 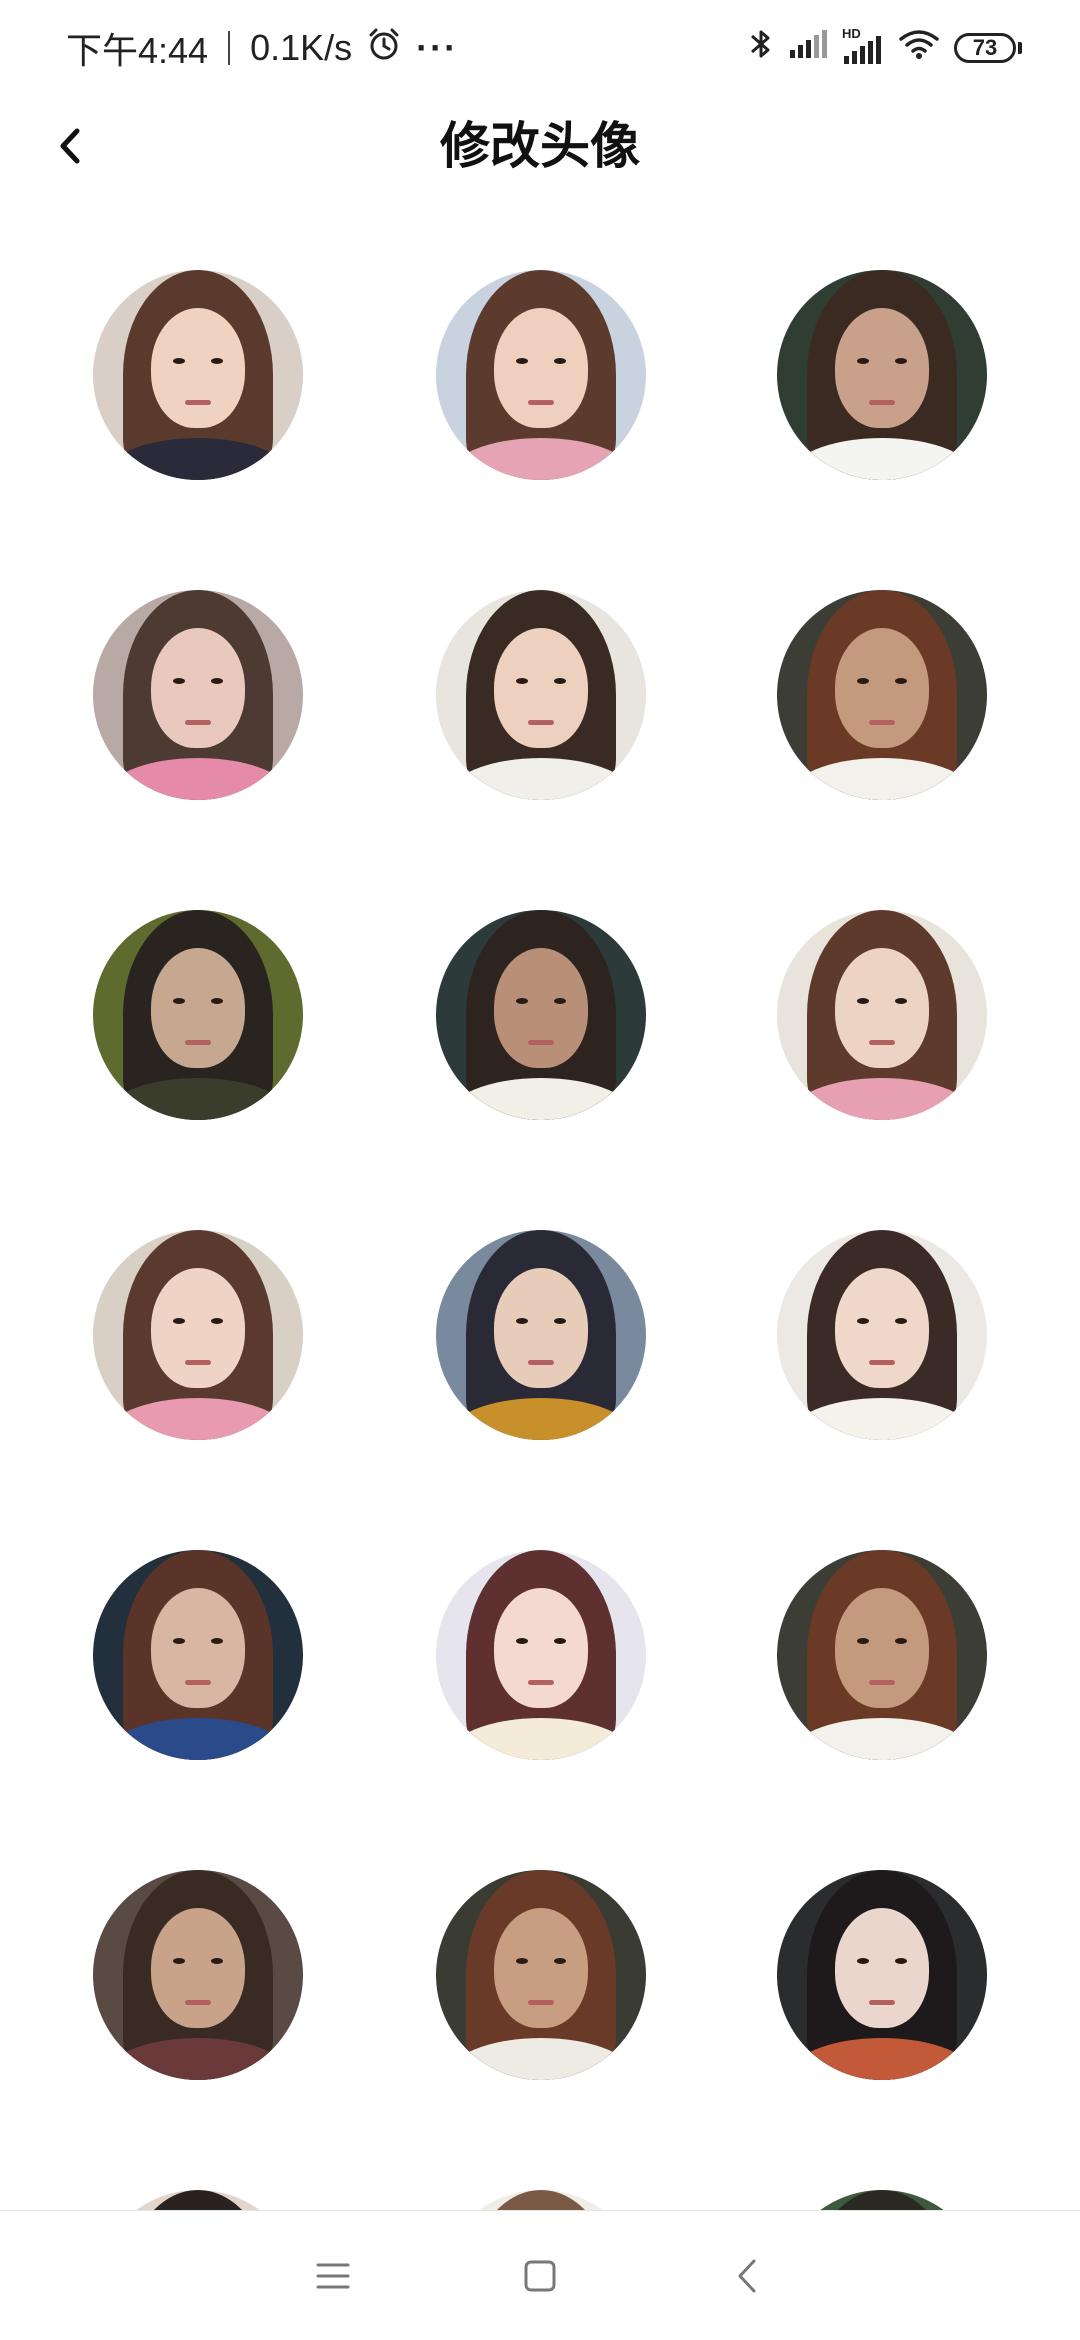 I want to click on network-speed: 0.1K/s, so click(x=301, y=47).